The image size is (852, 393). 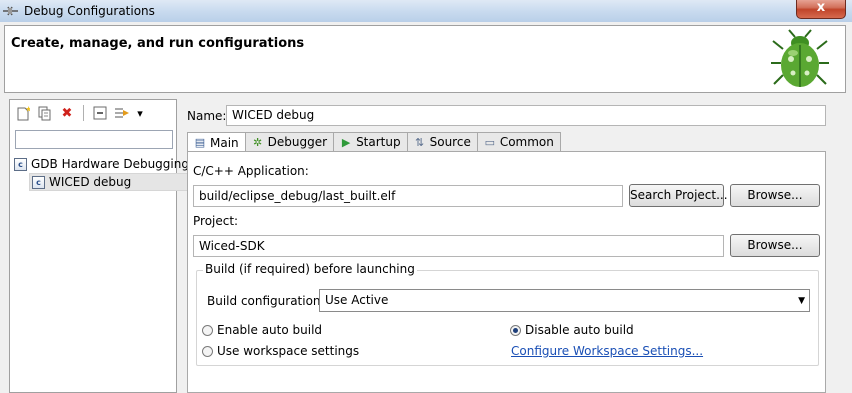 I want to click on configuration-tree: c GDB Hardware Debugging c WICED debug, so click(x=101, y=173).